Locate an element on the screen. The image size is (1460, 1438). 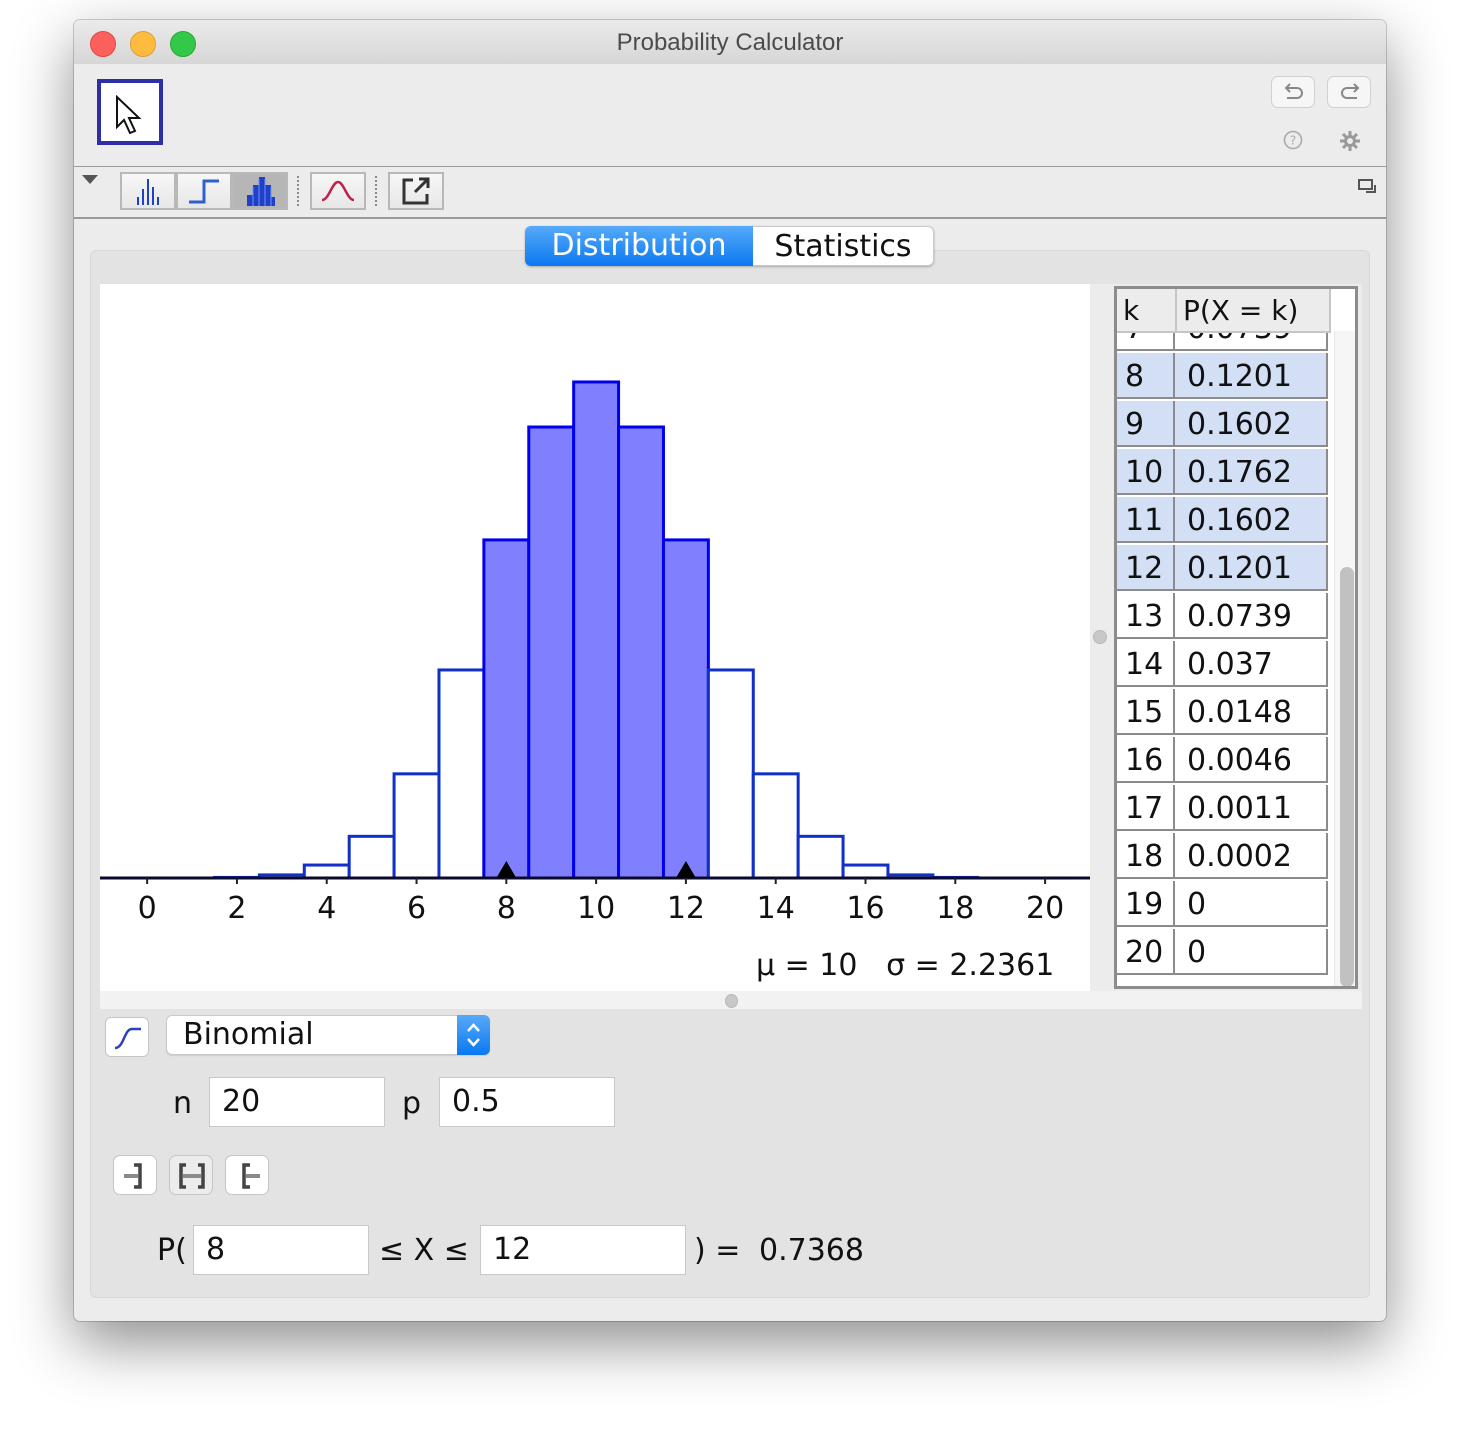
histogram-button is located at coordinates (260, 191).